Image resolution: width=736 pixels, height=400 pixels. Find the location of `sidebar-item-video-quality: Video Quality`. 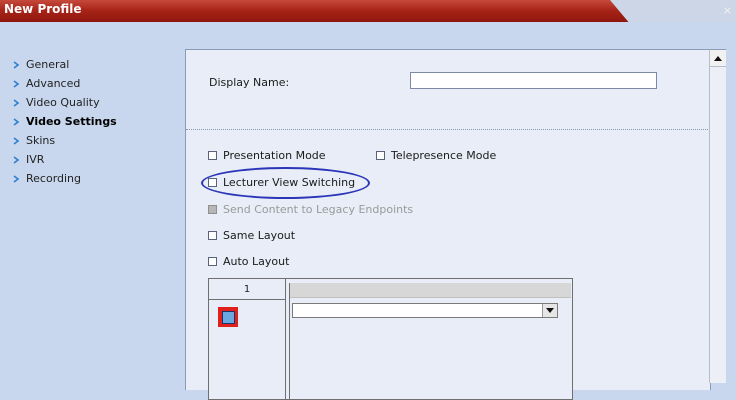

sidebar-item-video-quality: Video Quality is located at coordinates (92, 102).